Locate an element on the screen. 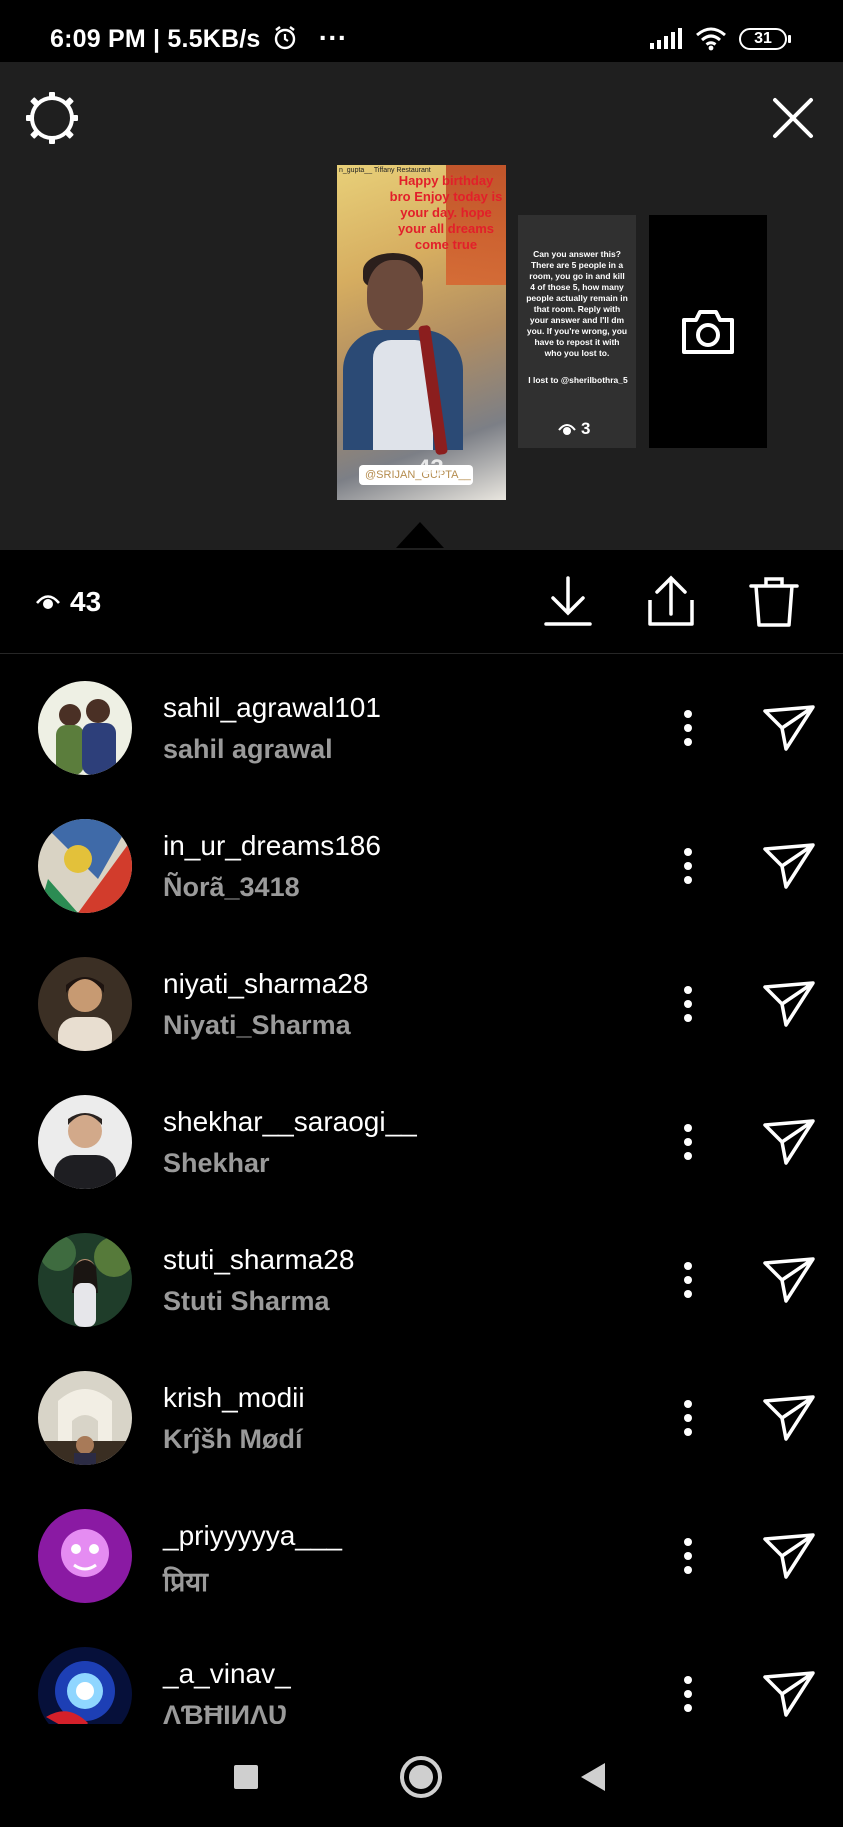 The width and height of the screenshot is (843, 1827). settings-button is located at coordinates (52, 118).